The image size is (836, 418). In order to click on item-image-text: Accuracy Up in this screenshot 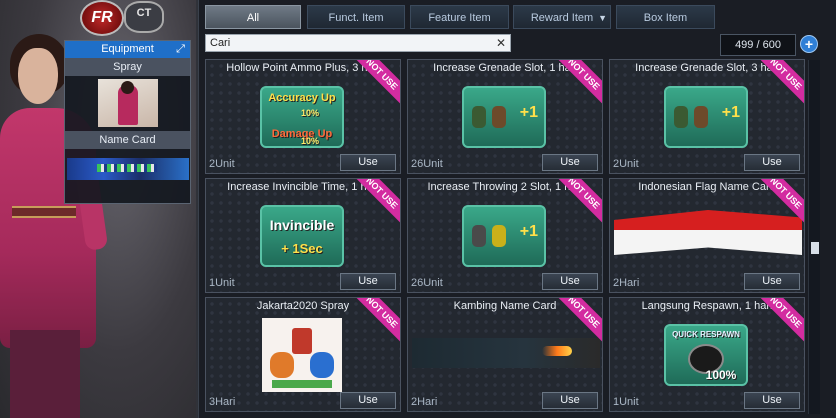, I will do `click(302, 98)`.